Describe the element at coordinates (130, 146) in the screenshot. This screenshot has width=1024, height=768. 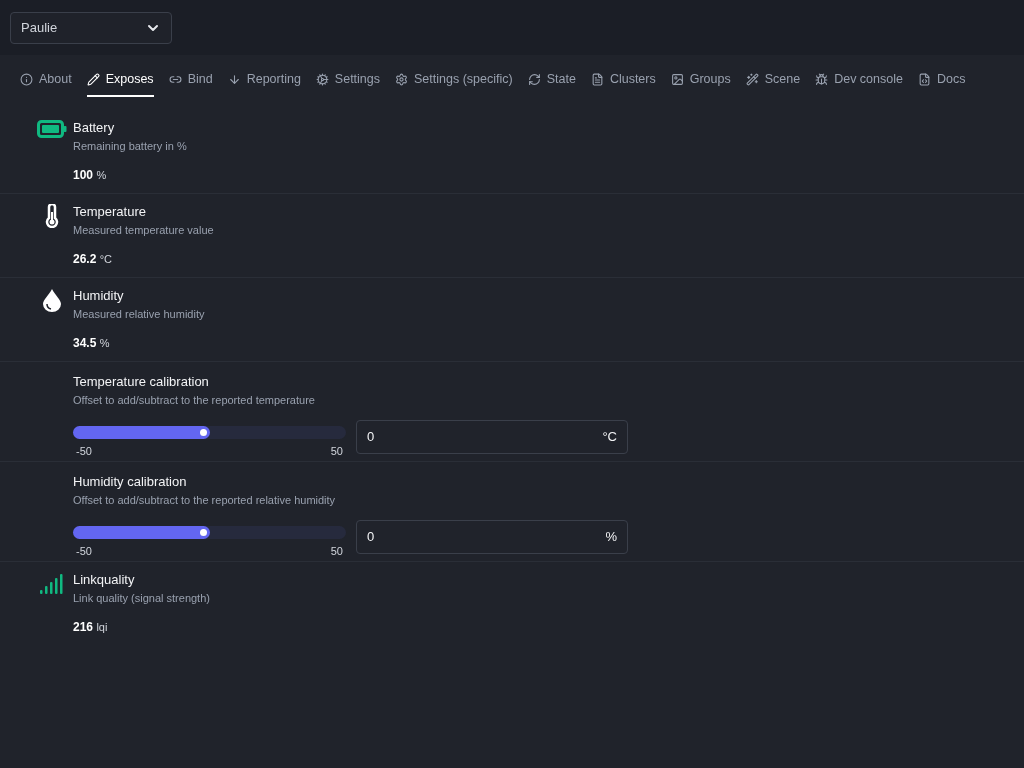
I see `expose-description: Remaining battery in %` at that location.